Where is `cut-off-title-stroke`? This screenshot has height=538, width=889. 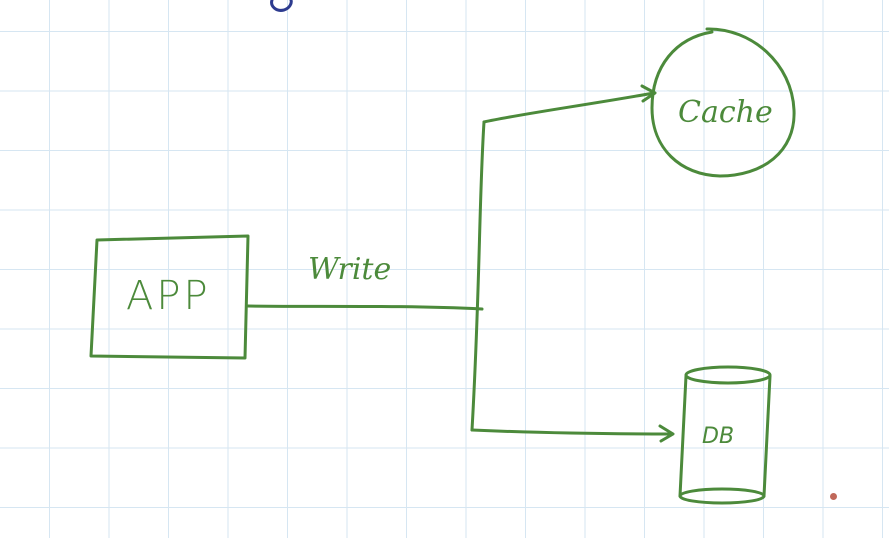
cut-off-title-stroke is located at coordinates (281, 6).